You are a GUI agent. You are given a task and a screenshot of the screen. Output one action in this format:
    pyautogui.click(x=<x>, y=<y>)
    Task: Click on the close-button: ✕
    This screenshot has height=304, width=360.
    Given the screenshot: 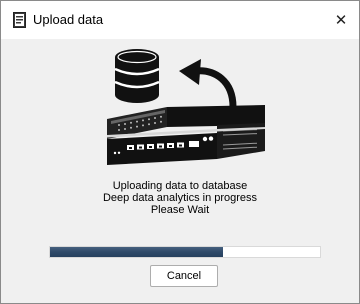 What is the action you would take?
    pyautogui.click(x=341, y=20)
    